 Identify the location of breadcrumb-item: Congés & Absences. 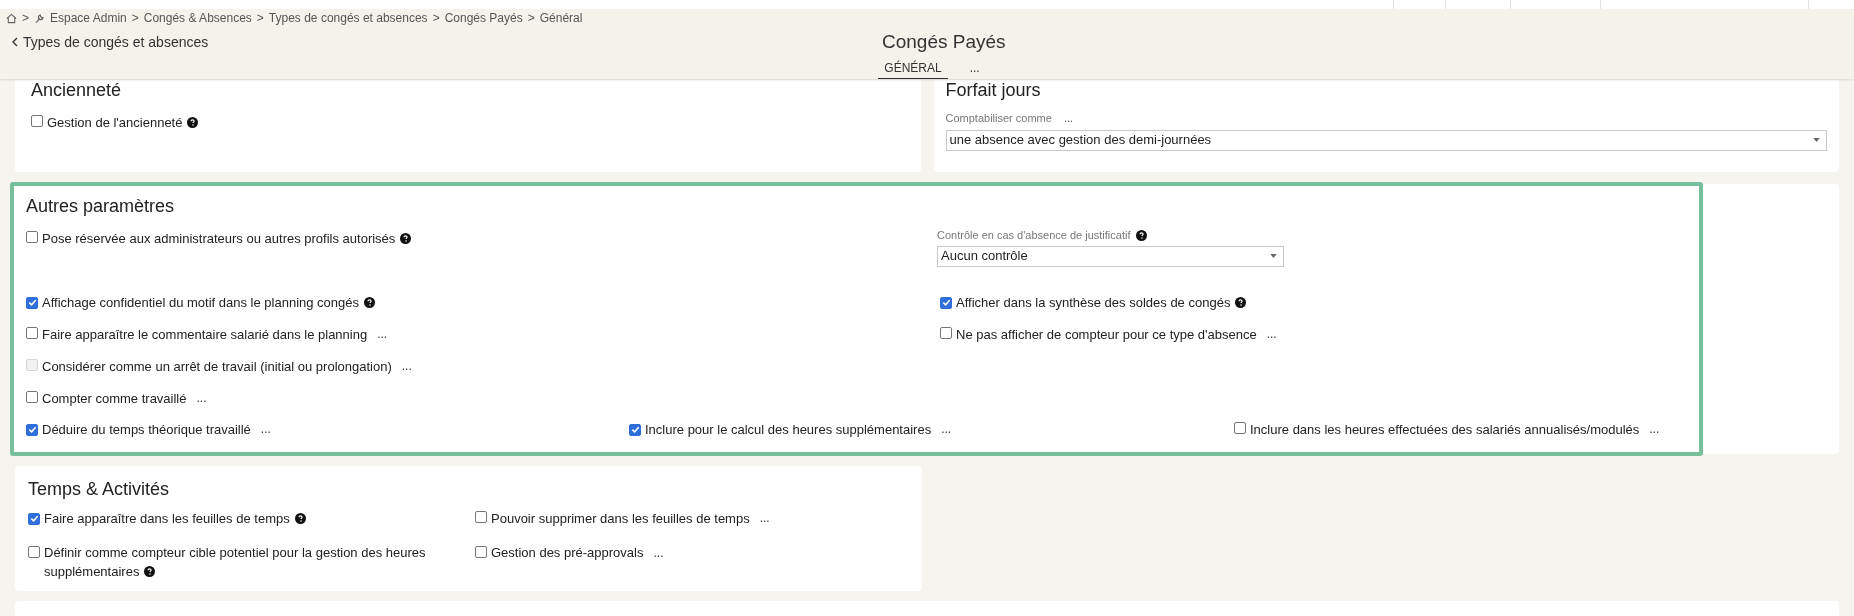
(197, 18).